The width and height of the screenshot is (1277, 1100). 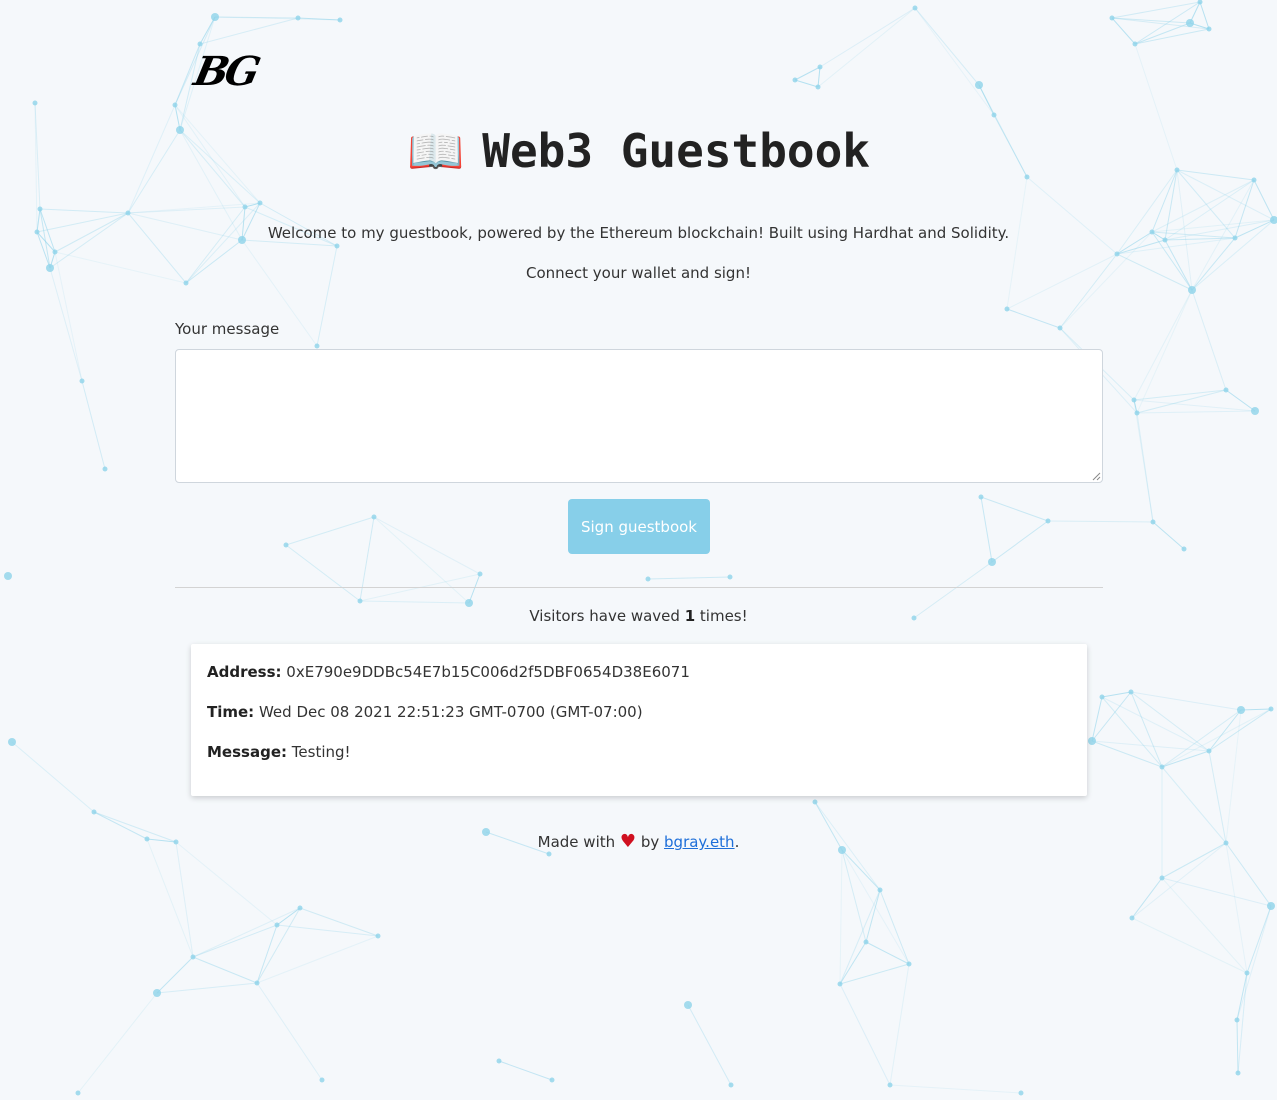 What do you see at coordinates (321, 752) in the screenshot?
I see `entry-message: Testing!` at bounding box center [321, 752].